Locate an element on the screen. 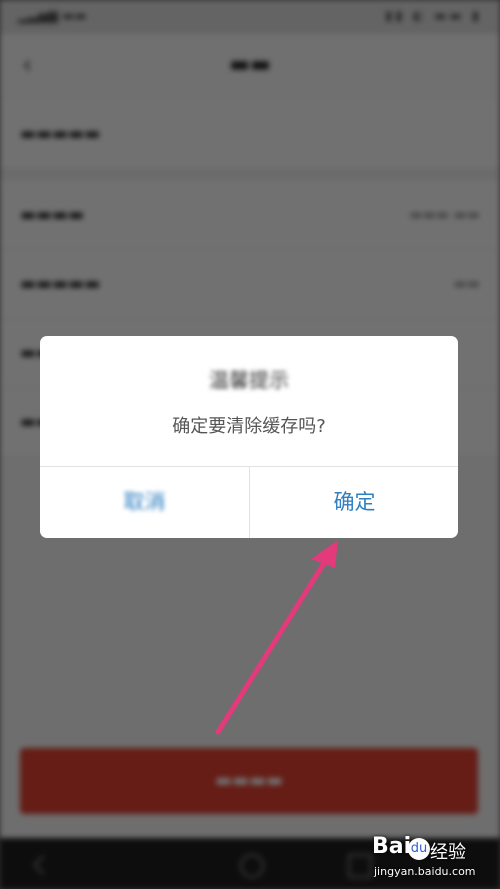 The image size is (500, 889). baidu-watermark: Bai du 经验 jingyan.baidu.com is located at coordinates (430, 858).